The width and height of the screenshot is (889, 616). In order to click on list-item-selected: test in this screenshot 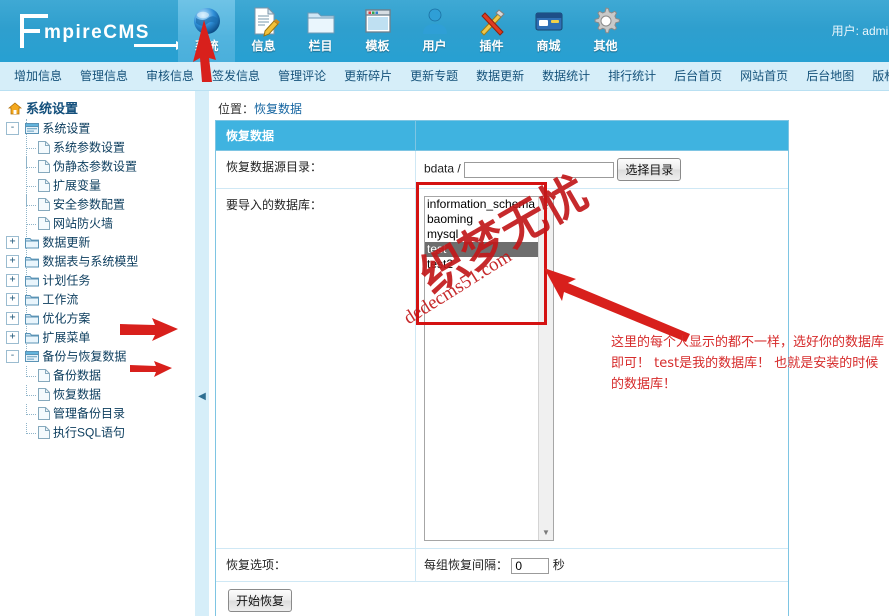, I will do `click(489, 249)`.